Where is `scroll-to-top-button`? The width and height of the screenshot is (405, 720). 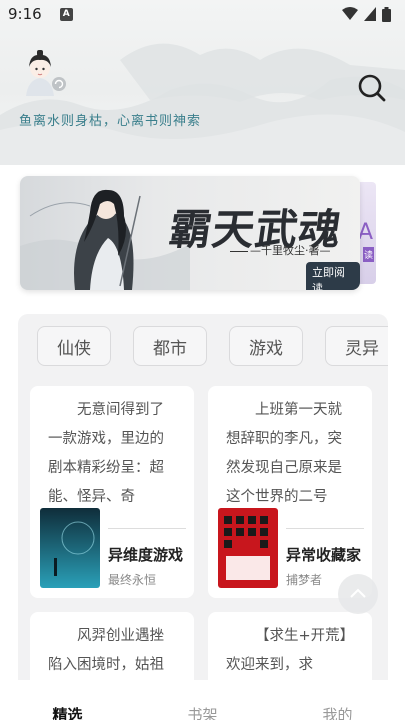
scroll-to-top-button is located at coordinates (358, 594).